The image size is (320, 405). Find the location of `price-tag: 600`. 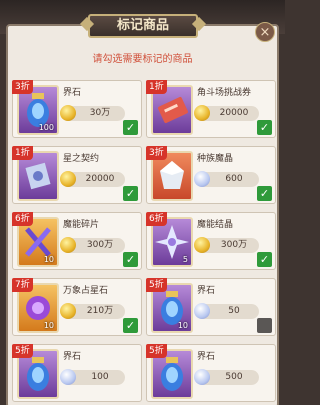

price-tag: 600 is located at coordinates (226, 179).